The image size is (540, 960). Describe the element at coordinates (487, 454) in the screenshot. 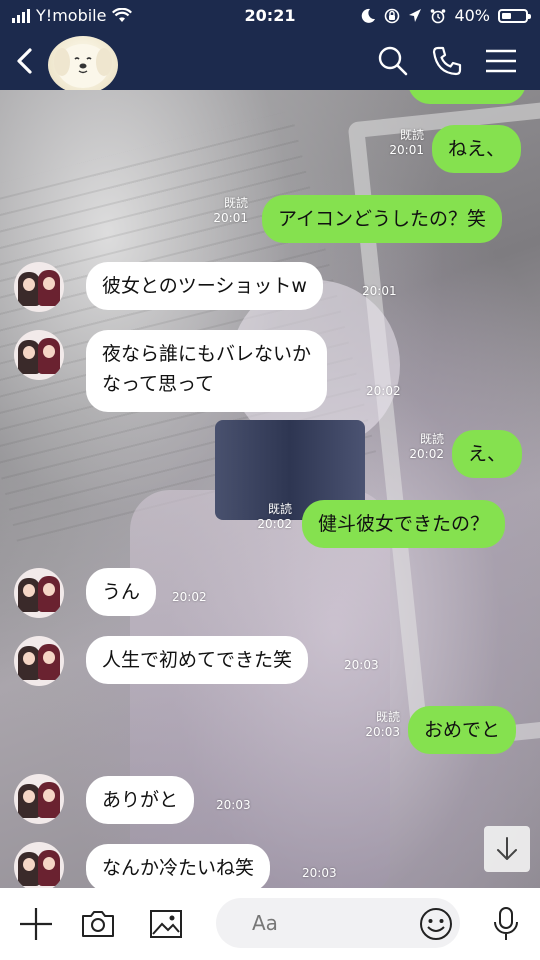

I see `message-bubble-outgoing: え、` at that location.